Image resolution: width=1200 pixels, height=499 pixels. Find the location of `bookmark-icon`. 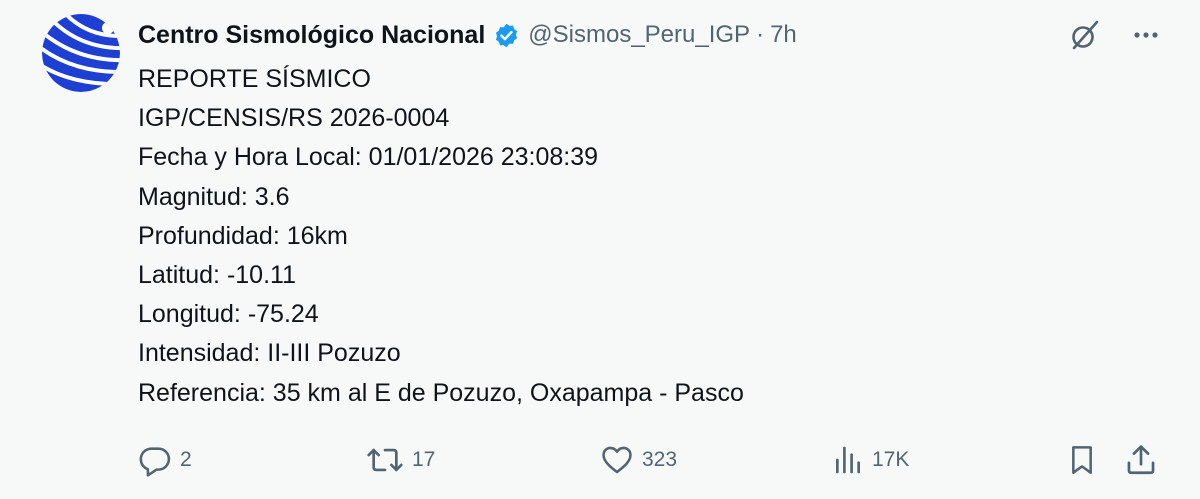

bookmark-icon is located at coordinates (1082, 460).